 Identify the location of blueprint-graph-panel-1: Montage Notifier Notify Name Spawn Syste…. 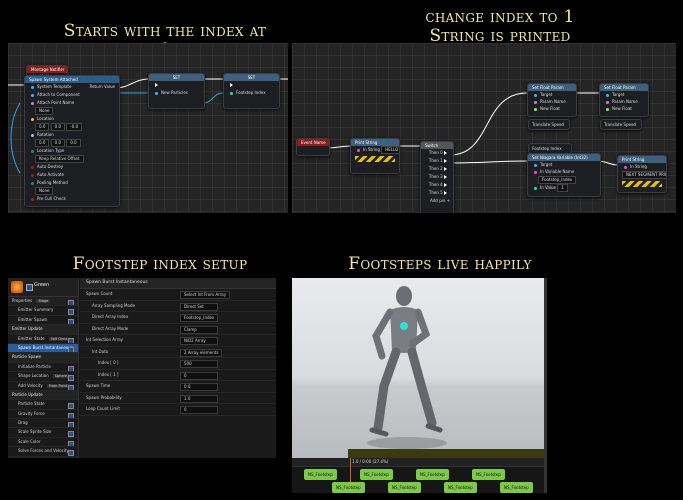
(148, 128).